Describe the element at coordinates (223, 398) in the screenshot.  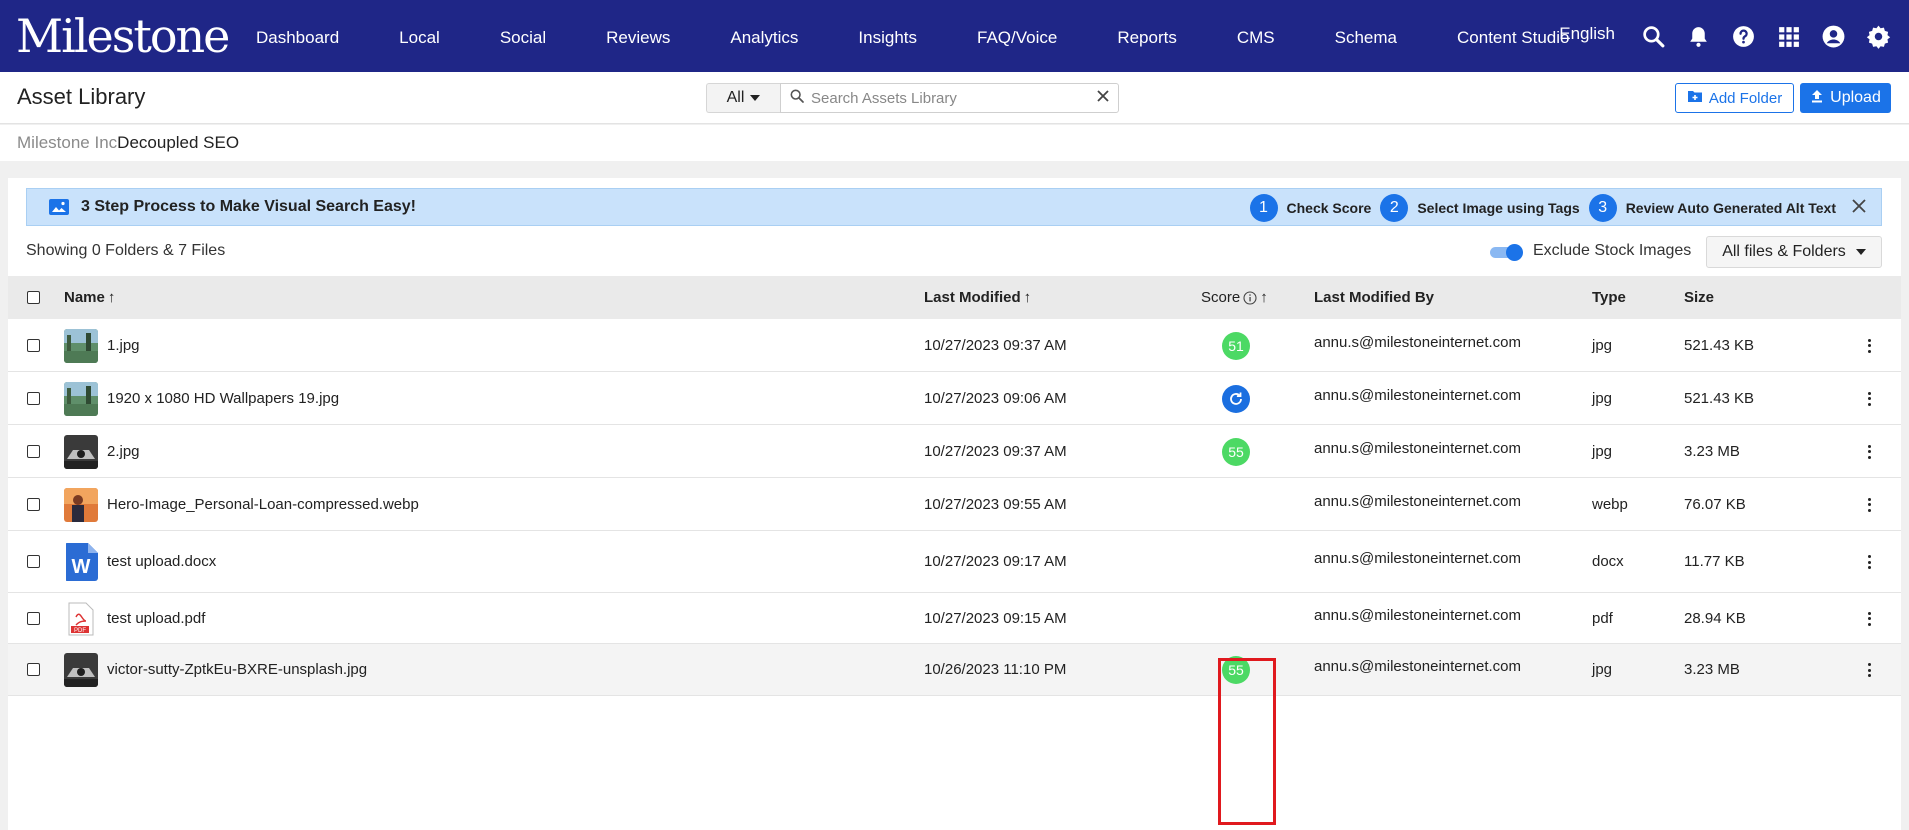
I see `file-name: 1920 x 1080 HD Wallpapers 19.jpg` at that location.